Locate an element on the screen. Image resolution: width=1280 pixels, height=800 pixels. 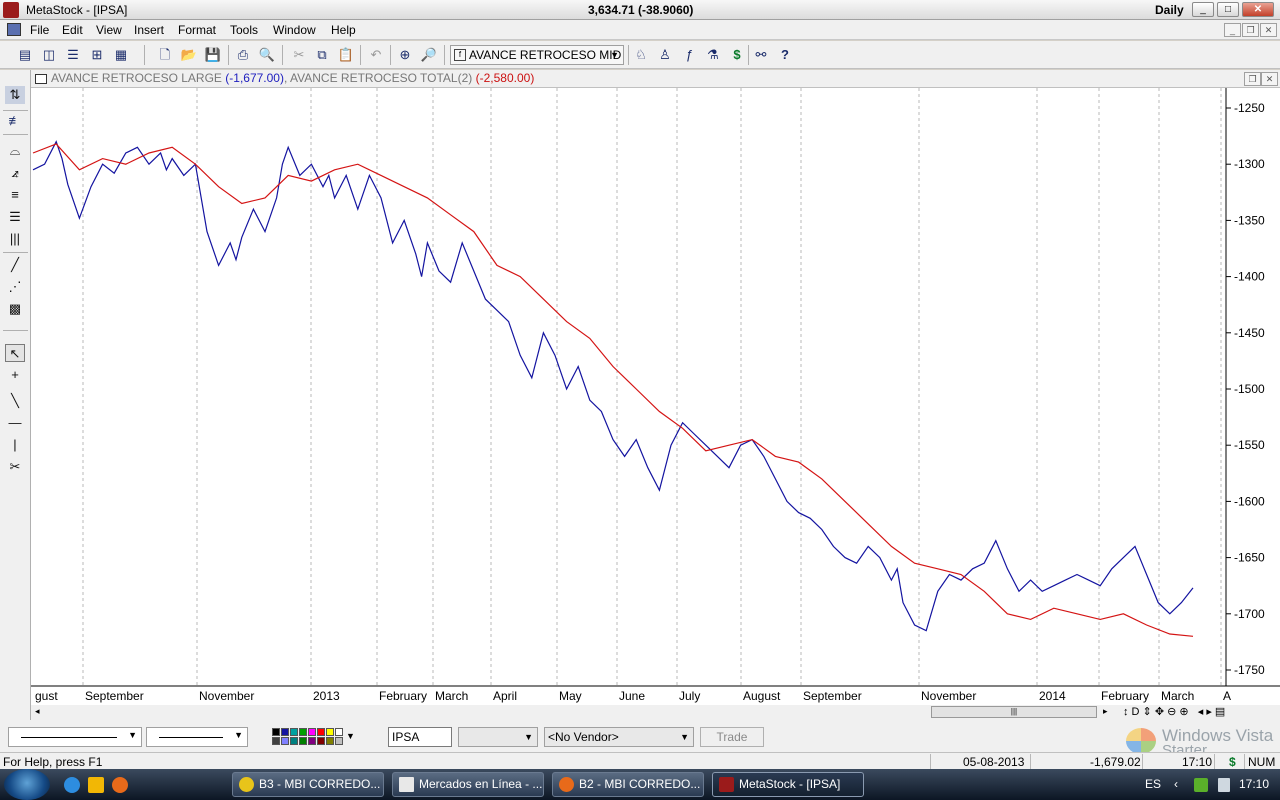
periodicity-label: Daily is located at coordinates (1169, 10).